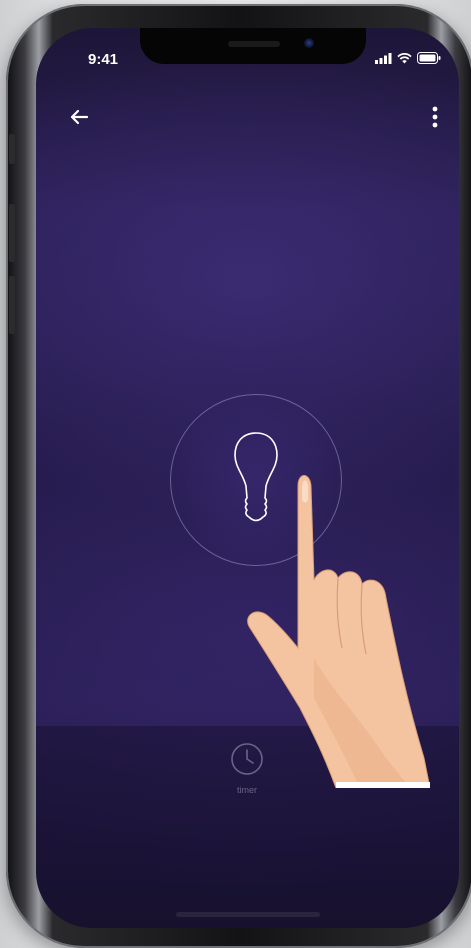 The width and height of the screenshot is (471, 948). Describe the element at coordinates (309, 43) in the screenshot. I see `front-camera` at that location.